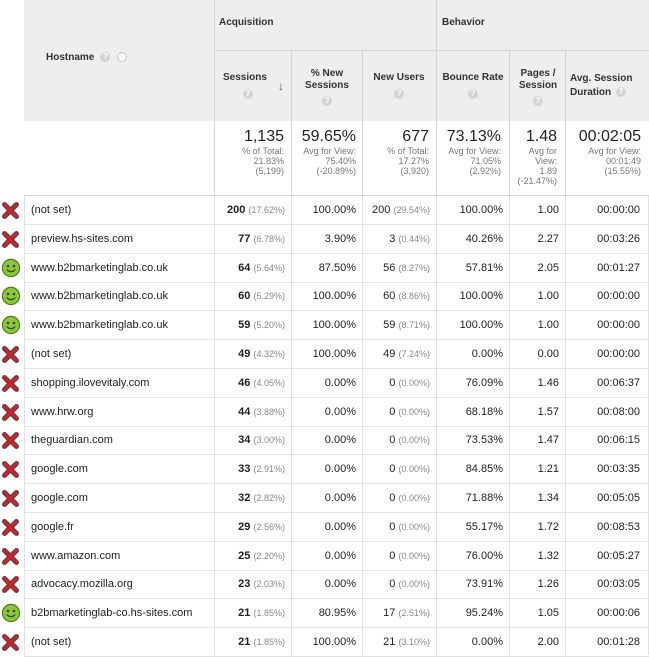 This screenshot has width=649, height=657. I want to click on new-sessions-value: 0.00%, so click(340, 498).